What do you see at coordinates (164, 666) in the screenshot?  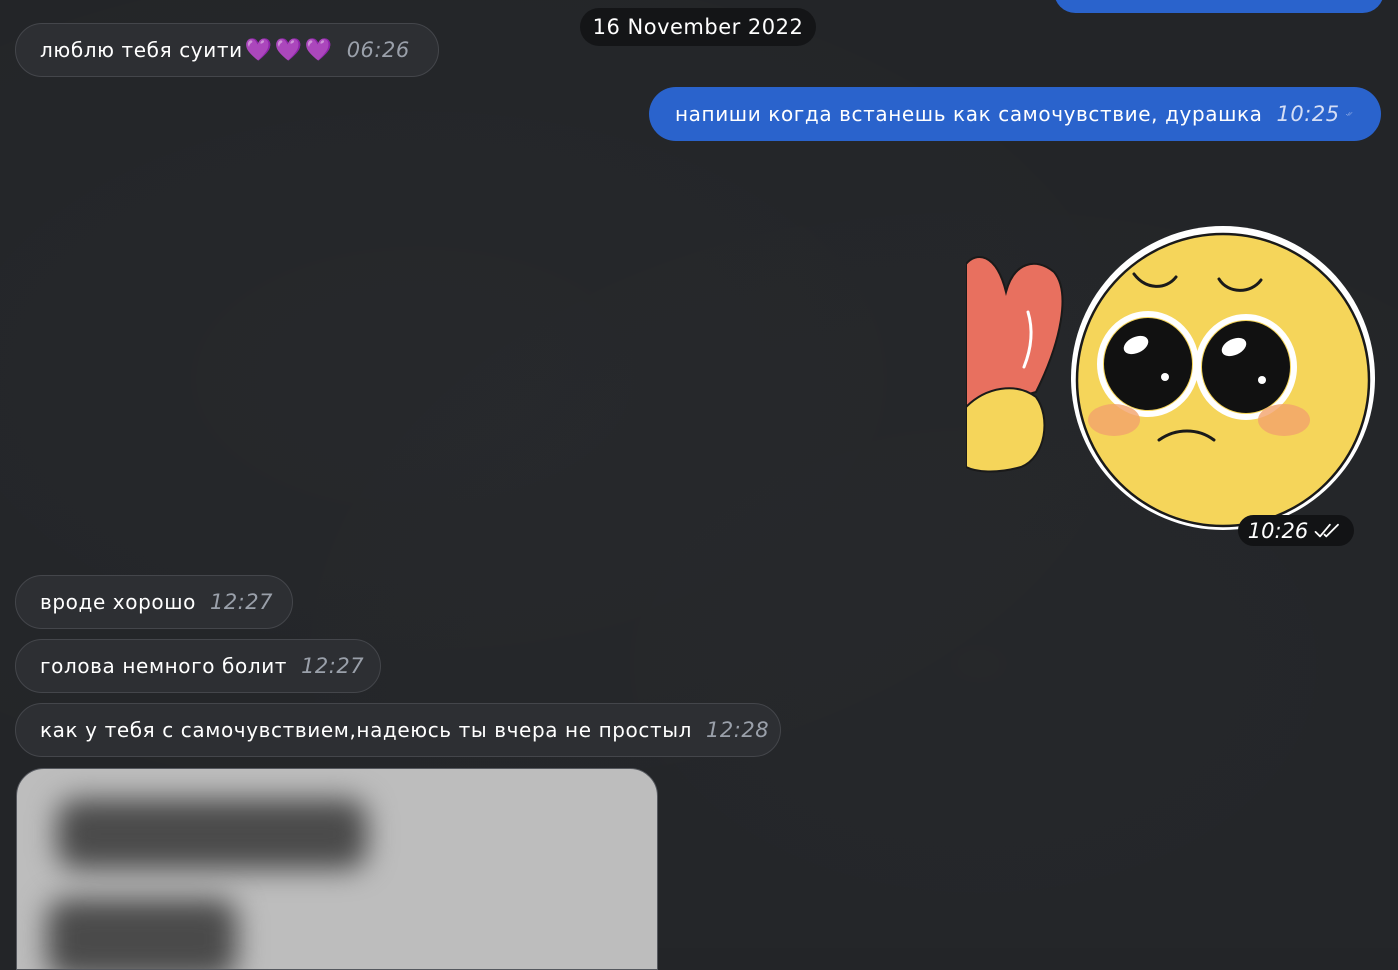 I see `message-text: голова немного болит` at bounding box center [164, 666].